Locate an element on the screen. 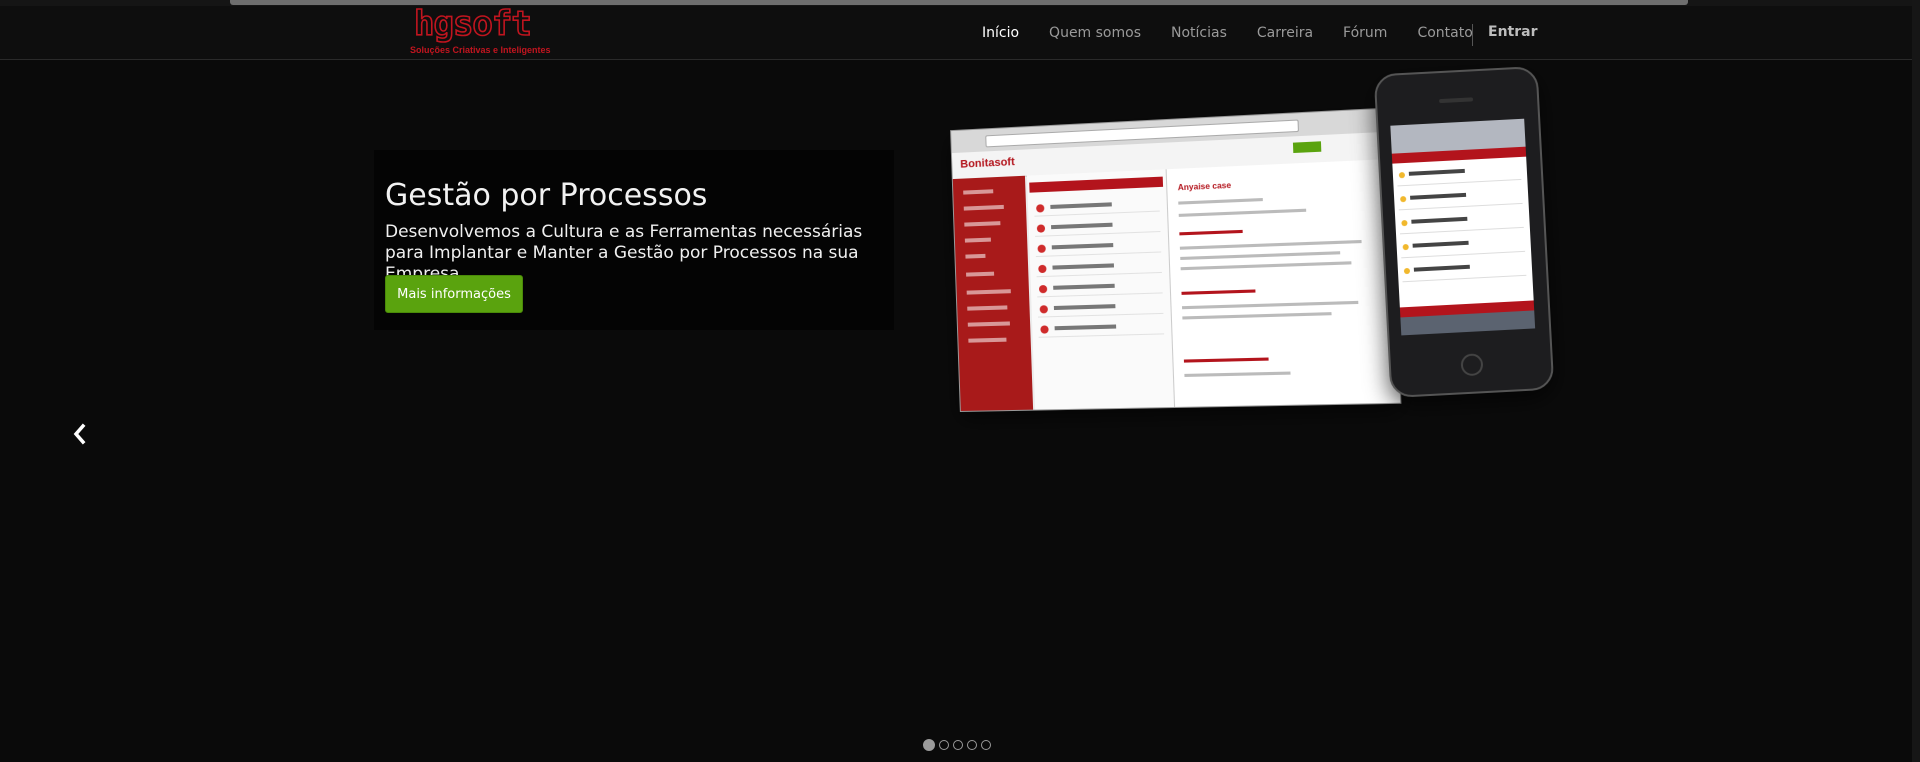 The image size is (1920, 762). carousel-indicators is located at coordinates (959, 745).